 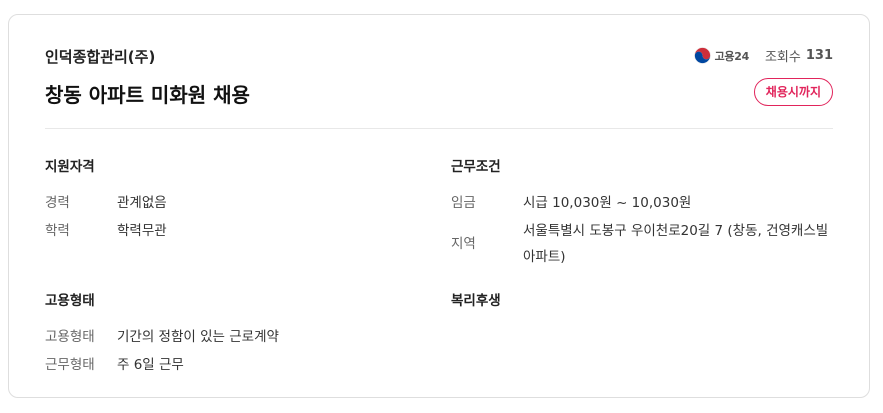 What do you see at coordinates (782, 57) in the screenshot?
I see `views-label: 조회수` at bounding box center [782, 57].